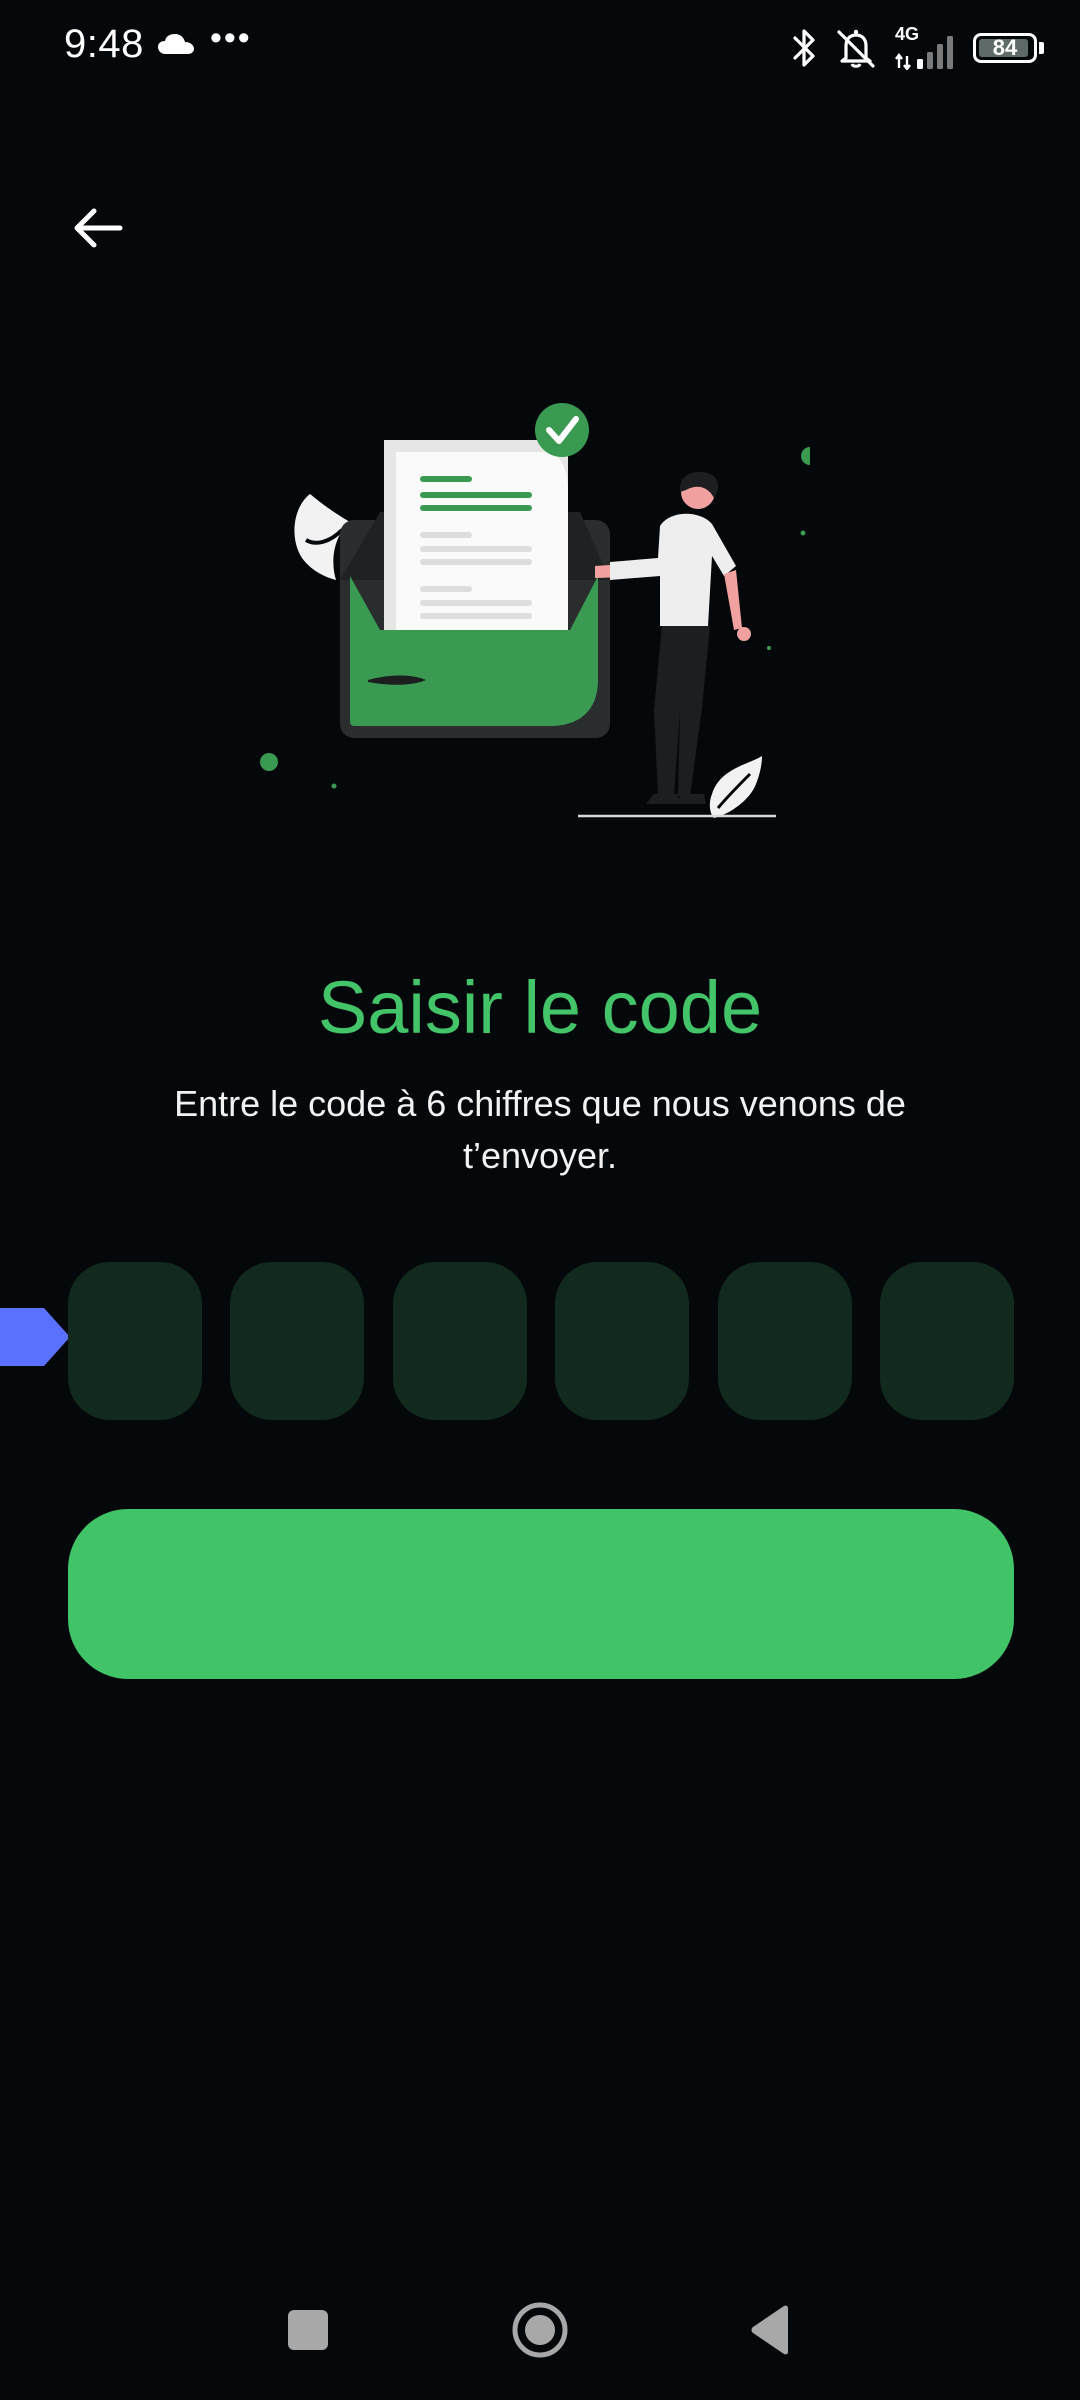  I want to click on cloud-icon, so click(176, 44).